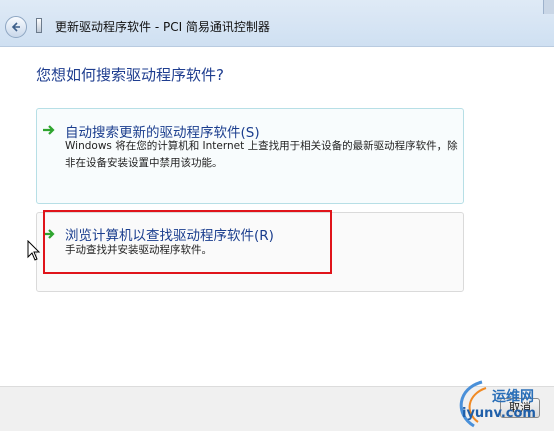  Describe the element at coordinates (473, 404) in the screenshot. I see `watermark-swoosh-icon` at that location.